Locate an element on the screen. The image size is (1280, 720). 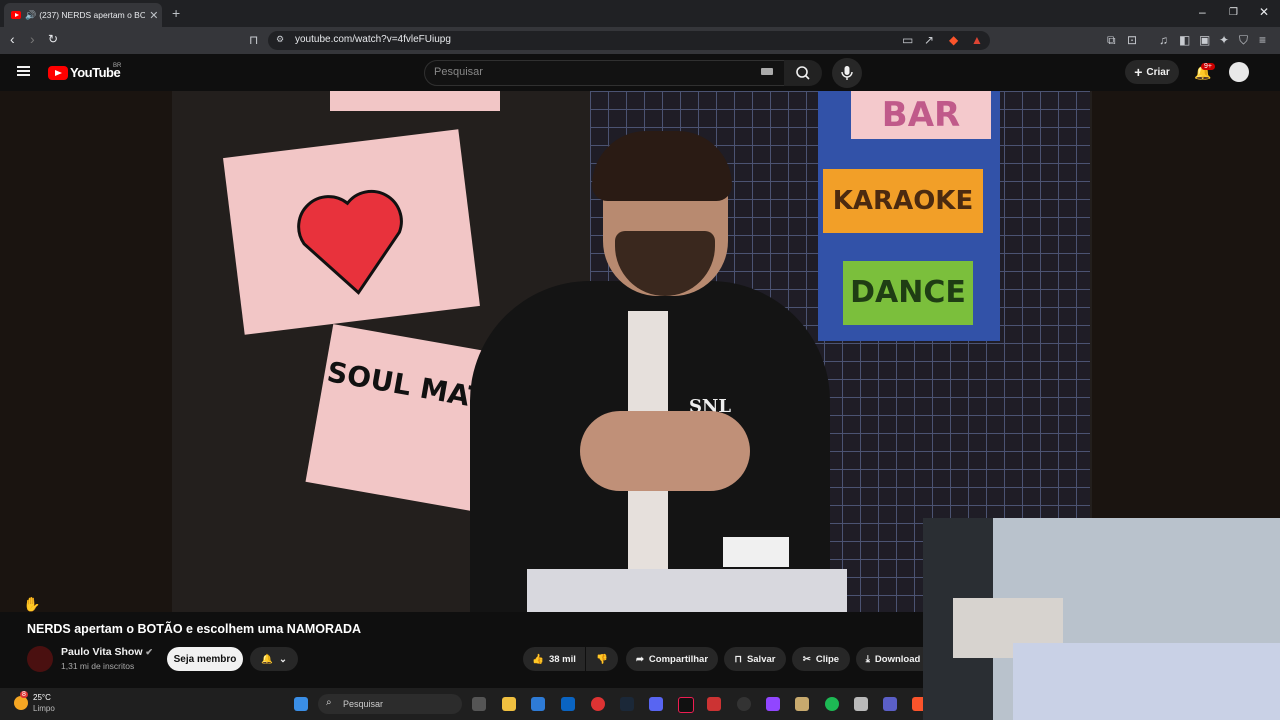
save-button: ⊓ Salvar is located at coordinates (755, 659).